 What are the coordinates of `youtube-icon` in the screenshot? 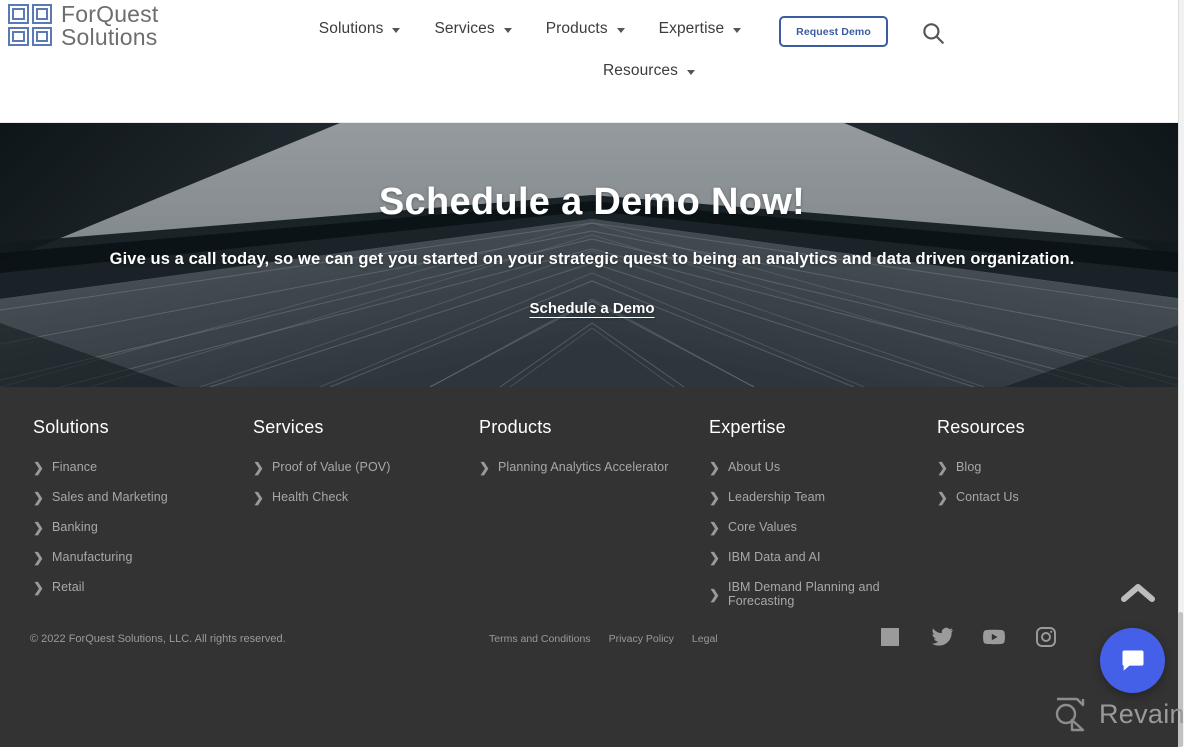 It's located at (994, 637).